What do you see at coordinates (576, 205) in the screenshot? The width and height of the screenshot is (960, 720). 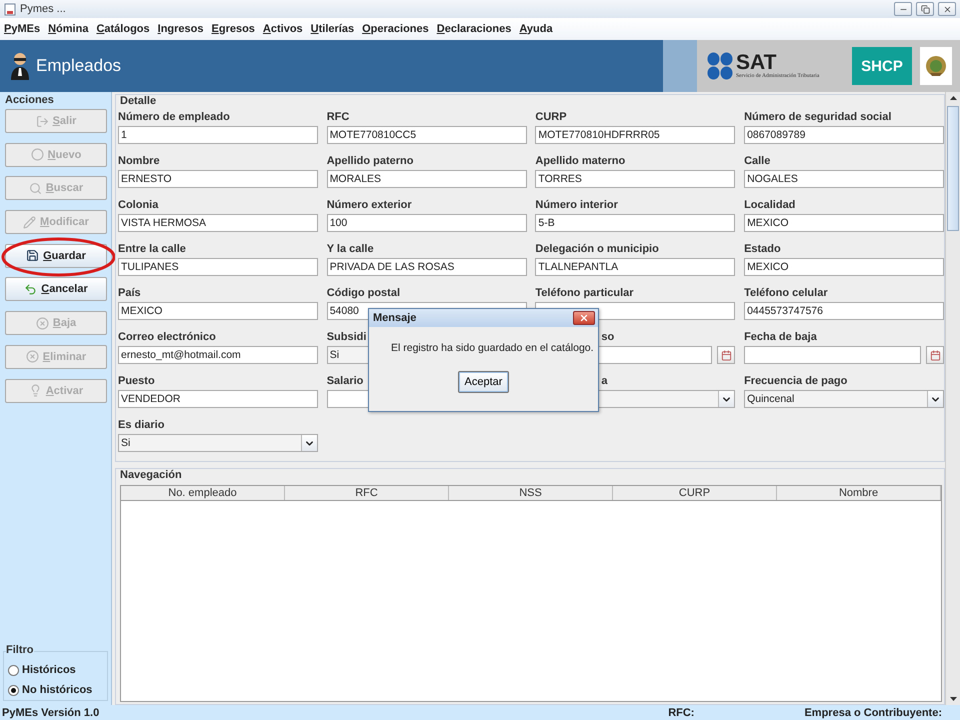 I see `field-label: Número interior` at bounding box center [576, 205].